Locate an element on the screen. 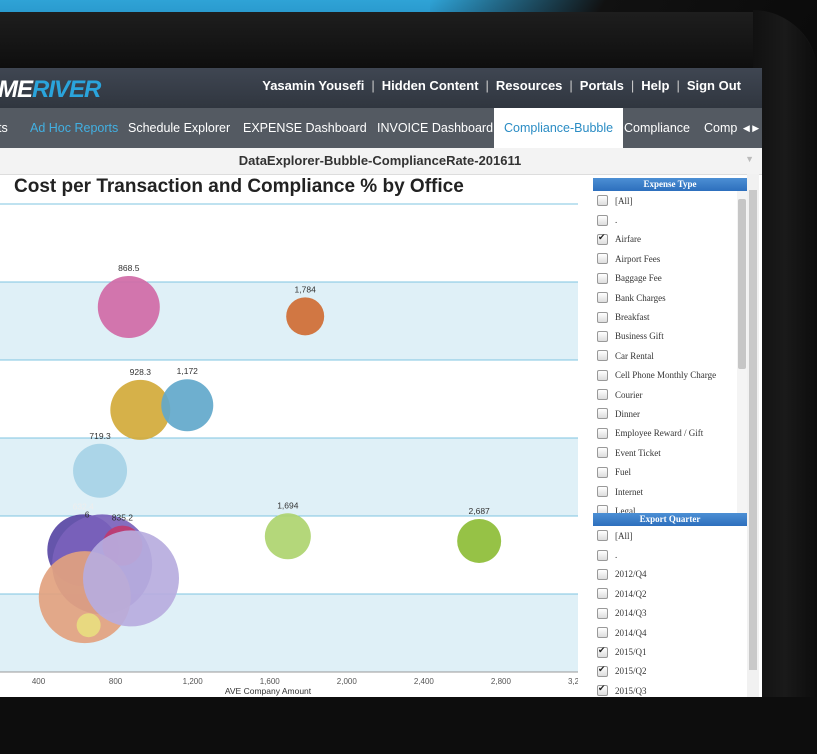 This screenshot has width=817, height=754. expense-list-option: Bank Charges is located at coordinates (670, 297).